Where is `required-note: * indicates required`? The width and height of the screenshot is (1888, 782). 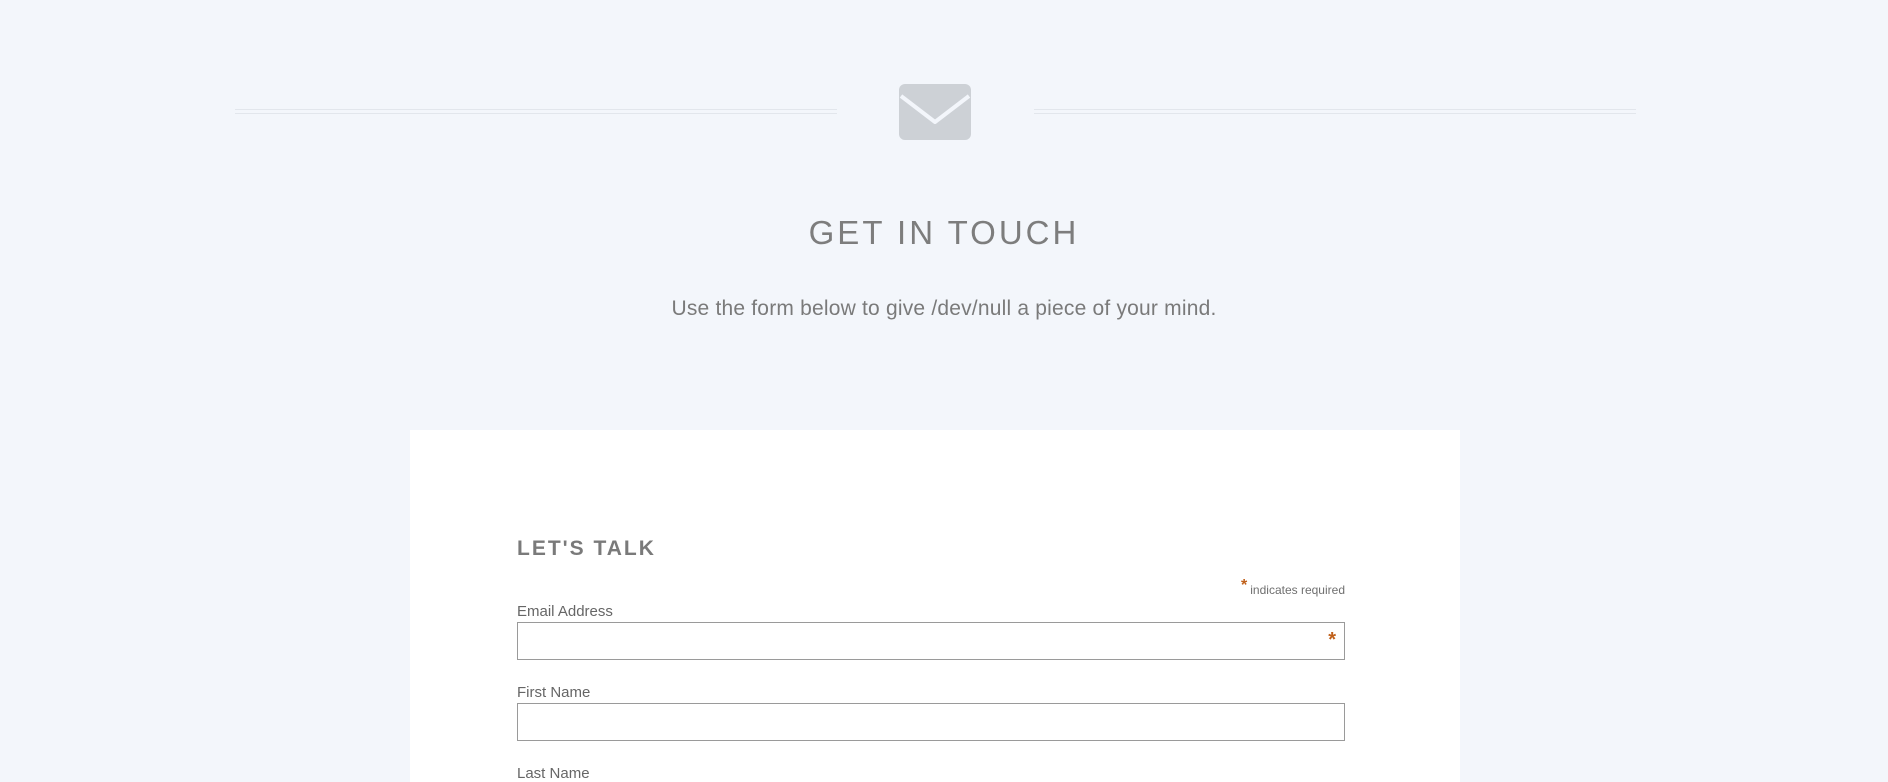 required-note: * indicates required is located at coordinates (1293, 588).